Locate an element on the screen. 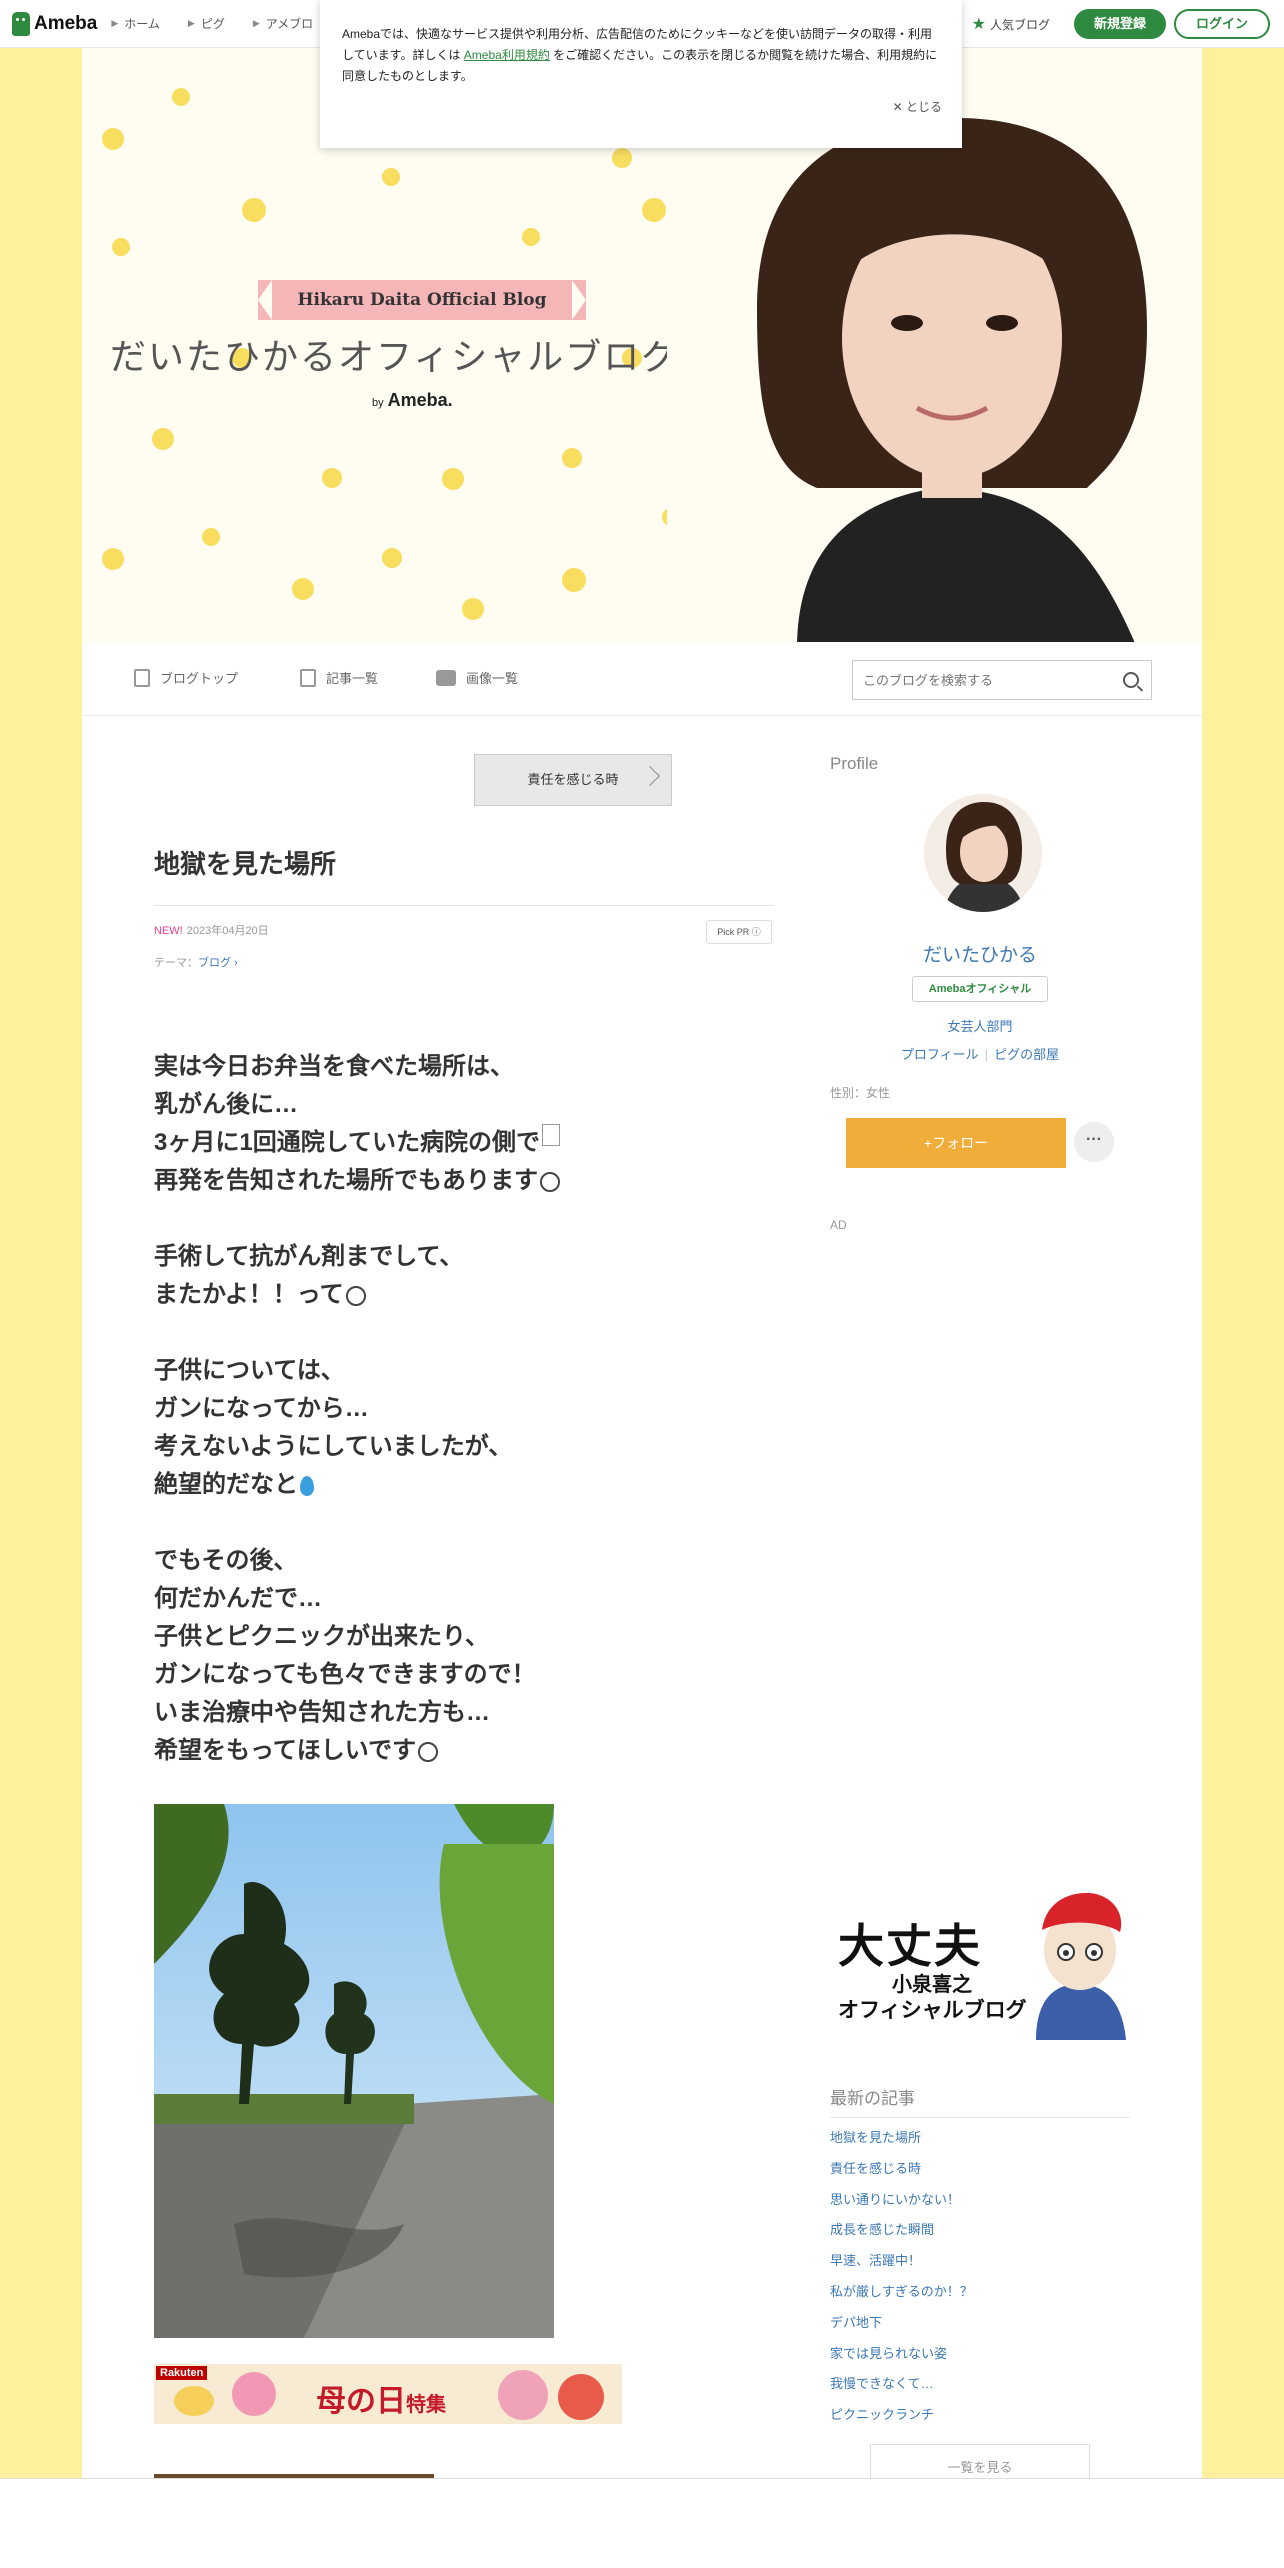 The height and width of the screenshot is (2568, 1284). body-line: 絶望的だなと is located at coordinates (454, 1485).